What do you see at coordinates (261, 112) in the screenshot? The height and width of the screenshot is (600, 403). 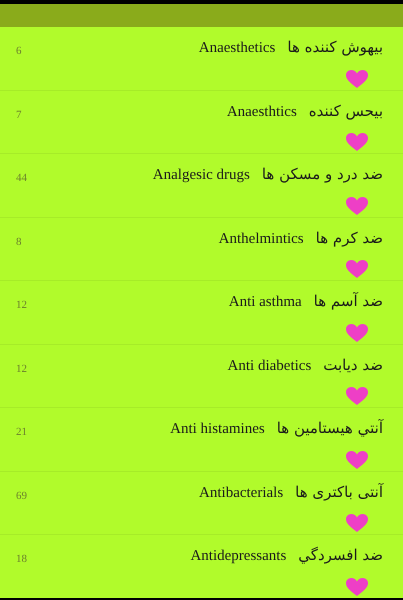 I see `english-title: Anaesthtics` at bounding box center [261, 112].